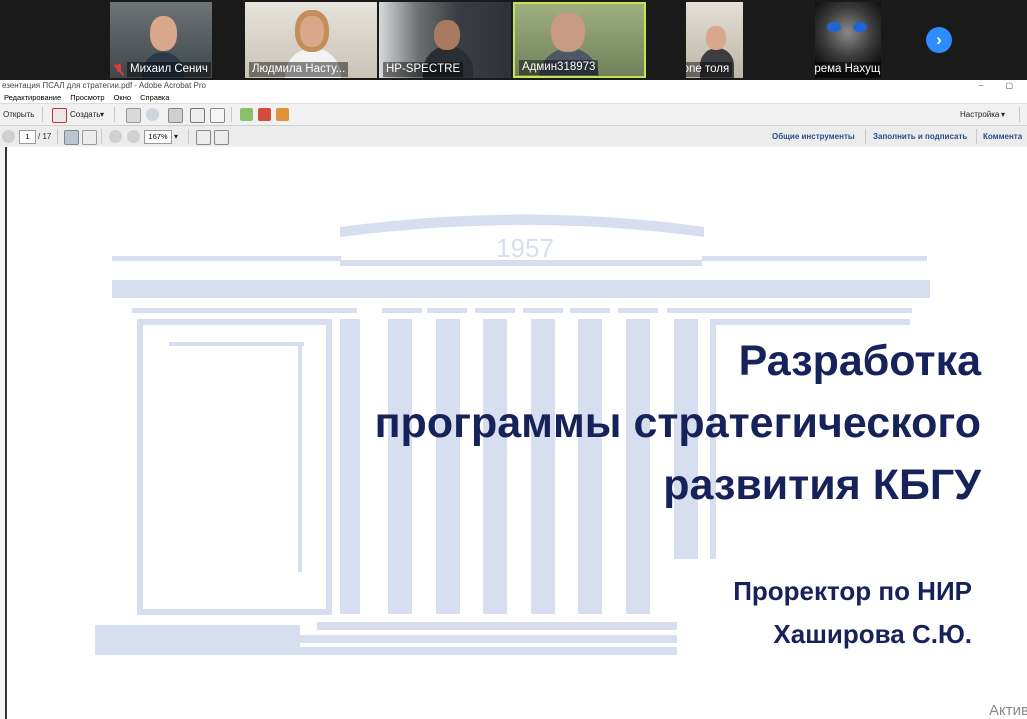  Describe the element at coordinates (579, 40) in the screenshot. I see `participant-tile: Админ318973` at that location.